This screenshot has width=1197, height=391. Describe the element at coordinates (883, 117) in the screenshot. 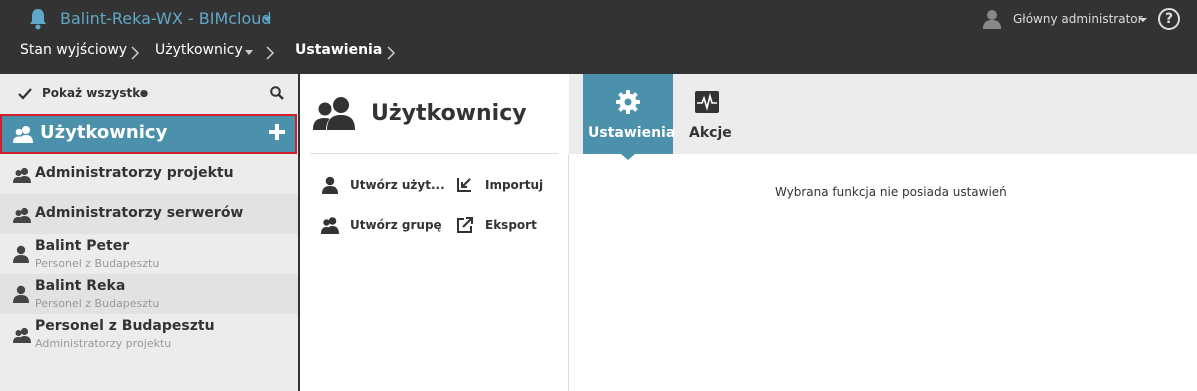

I see `tabs-bar: Ustawienia Akcje` at that location.